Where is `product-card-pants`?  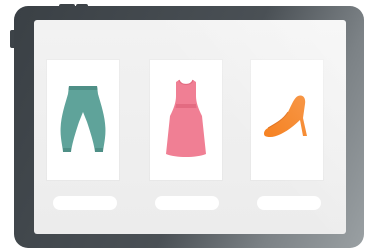
product-card-pants is located at coordinates (83, 120).